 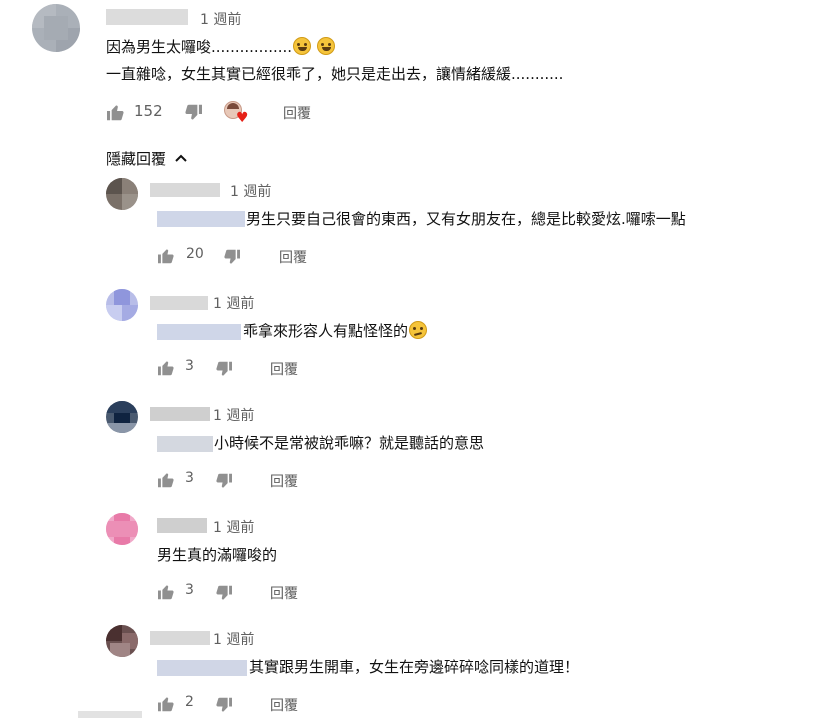 I want to click on confused-emoji-icon, so click(x=418, y=330).